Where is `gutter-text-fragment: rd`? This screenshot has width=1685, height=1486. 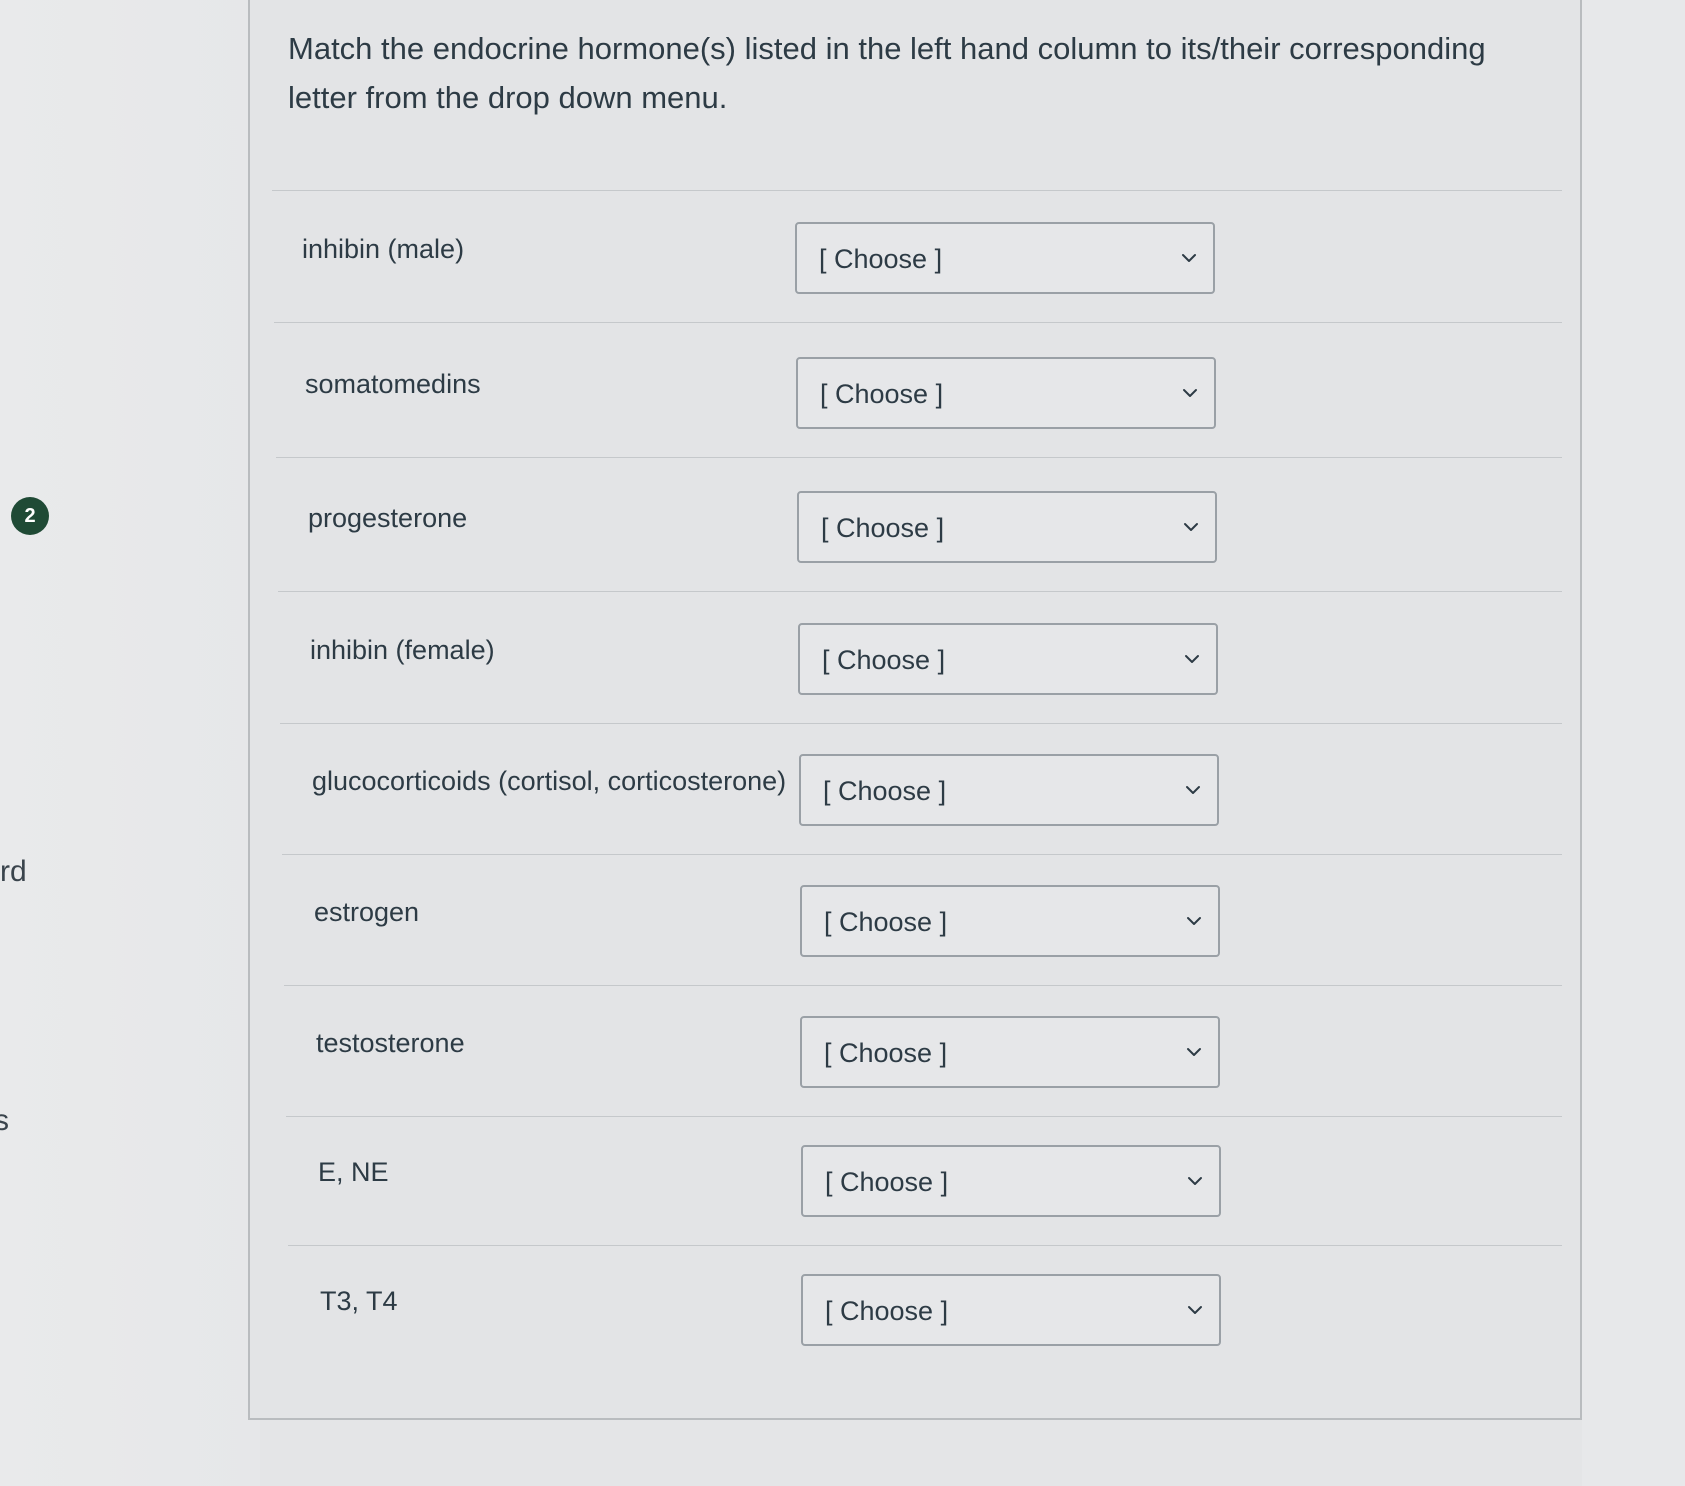
gutter-text-fragment: rd is located at coordinates (13, 871).